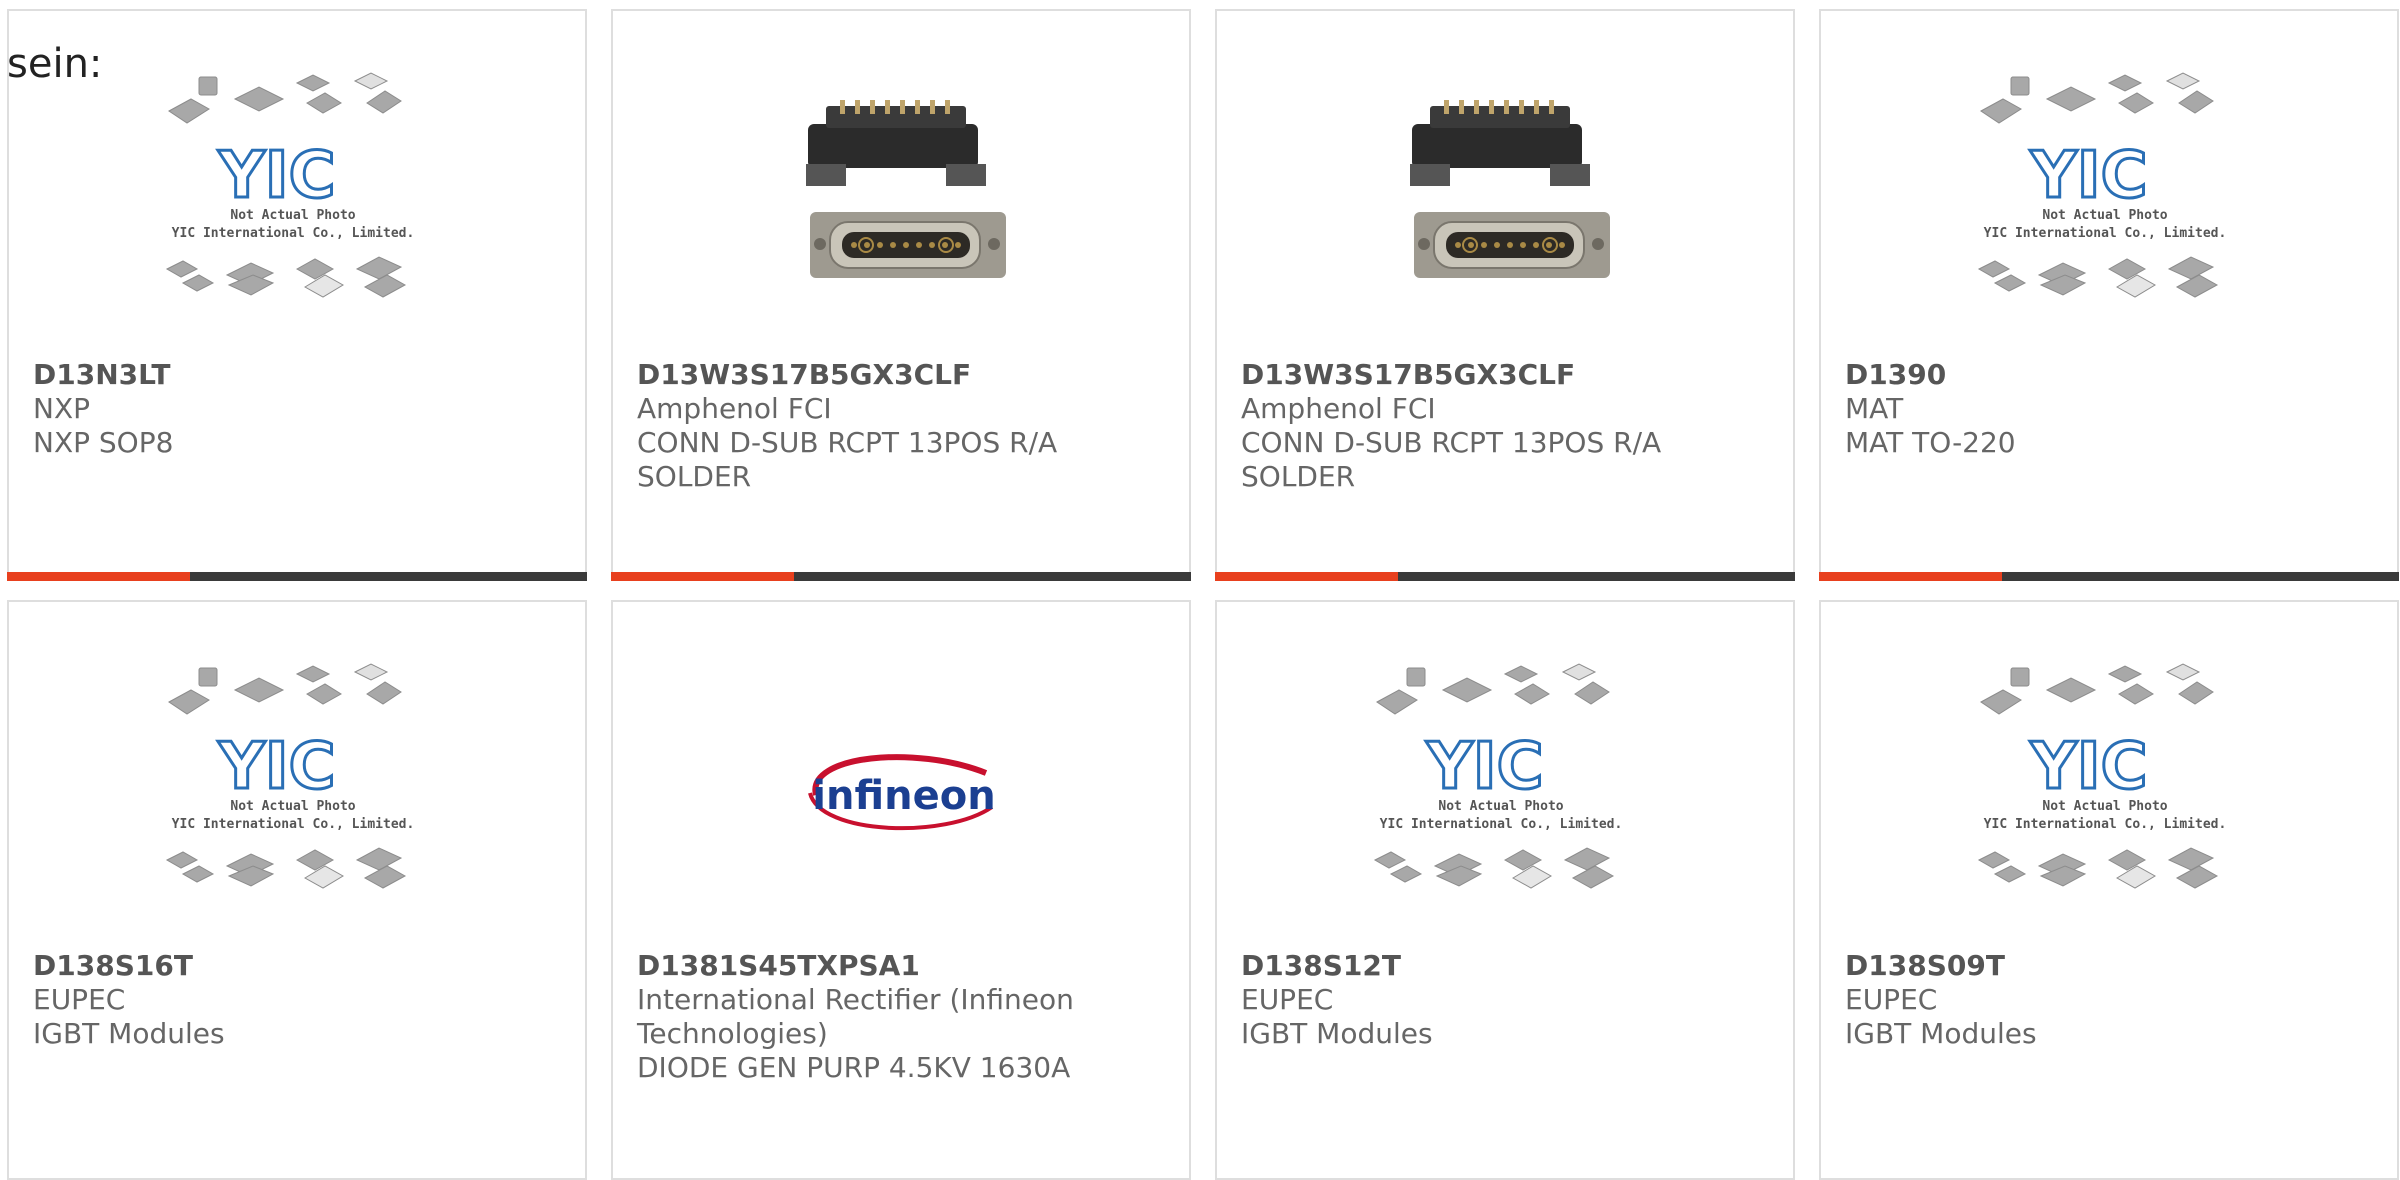  I want to click on infineon-logo: infineon, so click(901, 792).